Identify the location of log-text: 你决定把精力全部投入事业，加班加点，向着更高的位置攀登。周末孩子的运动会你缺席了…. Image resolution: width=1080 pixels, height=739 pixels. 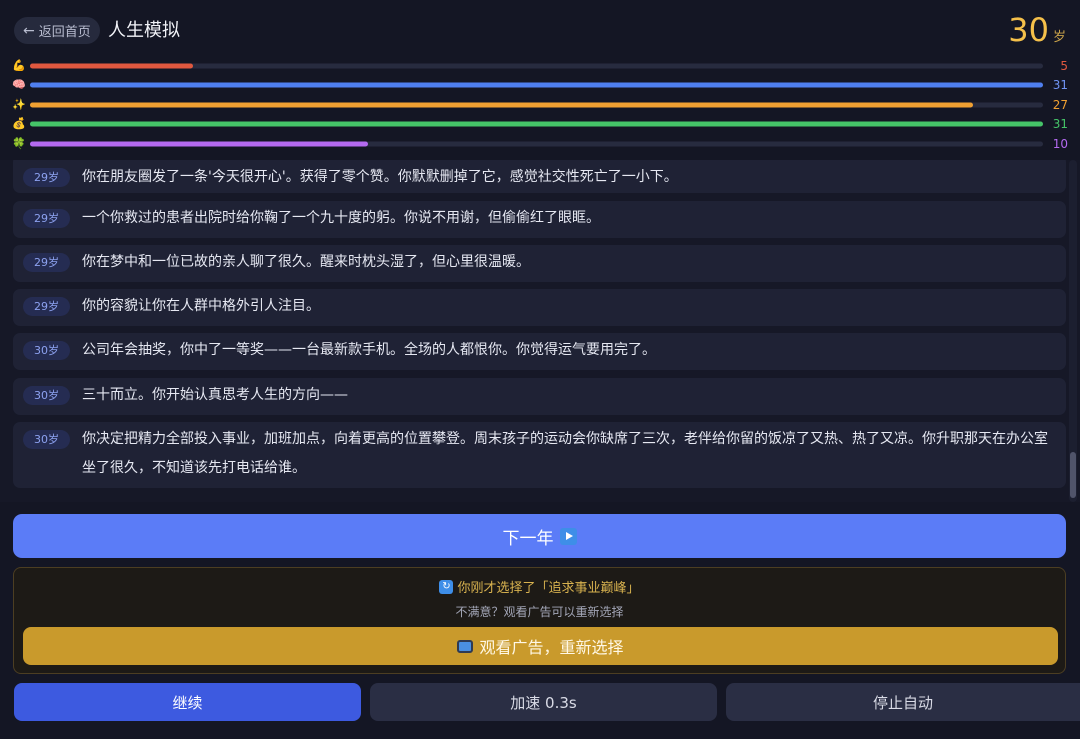
(565, 453).